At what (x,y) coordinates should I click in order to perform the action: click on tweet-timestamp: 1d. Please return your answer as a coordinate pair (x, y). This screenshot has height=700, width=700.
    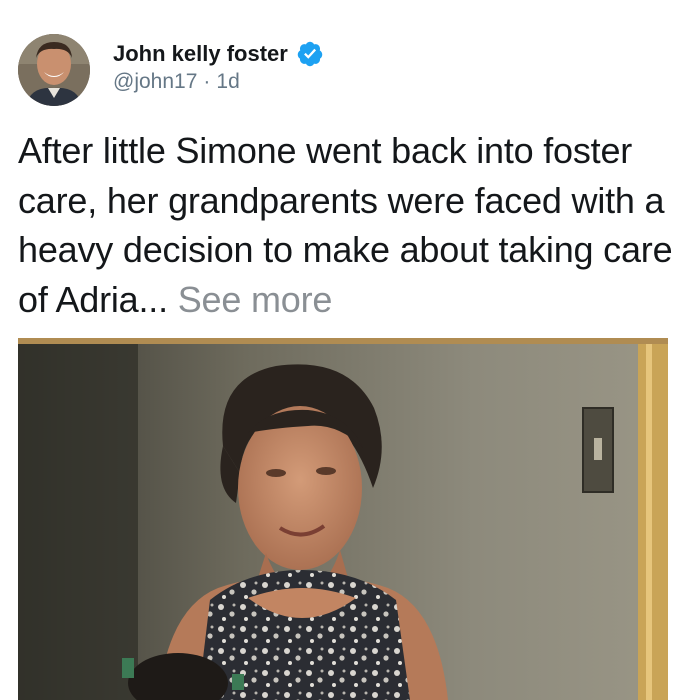
    Looking at the image, I should click on (227, 82).